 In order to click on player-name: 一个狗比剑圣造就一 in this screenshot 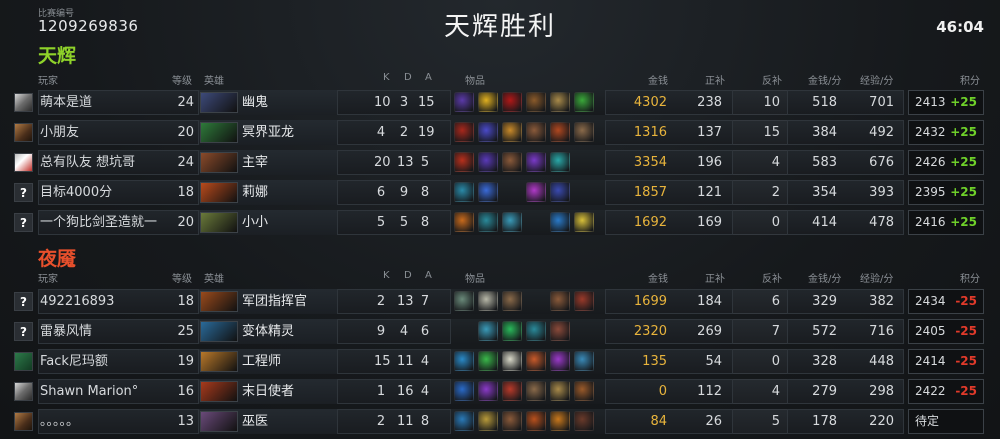, I will do `click(110, 222)`.